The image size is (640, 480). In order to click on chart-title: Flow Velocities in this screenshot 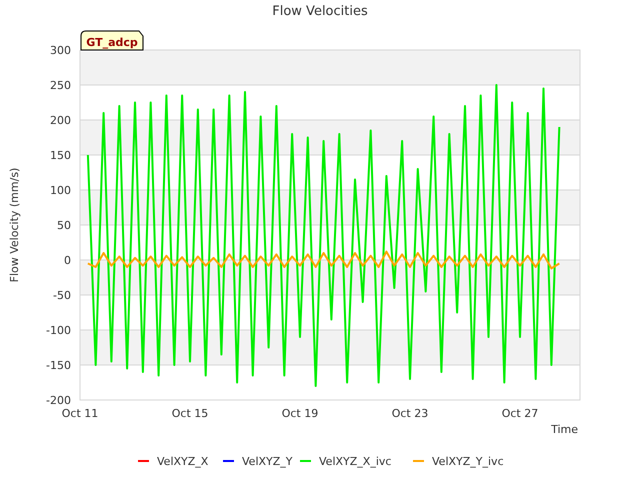, I will do `click(320, 11)`.